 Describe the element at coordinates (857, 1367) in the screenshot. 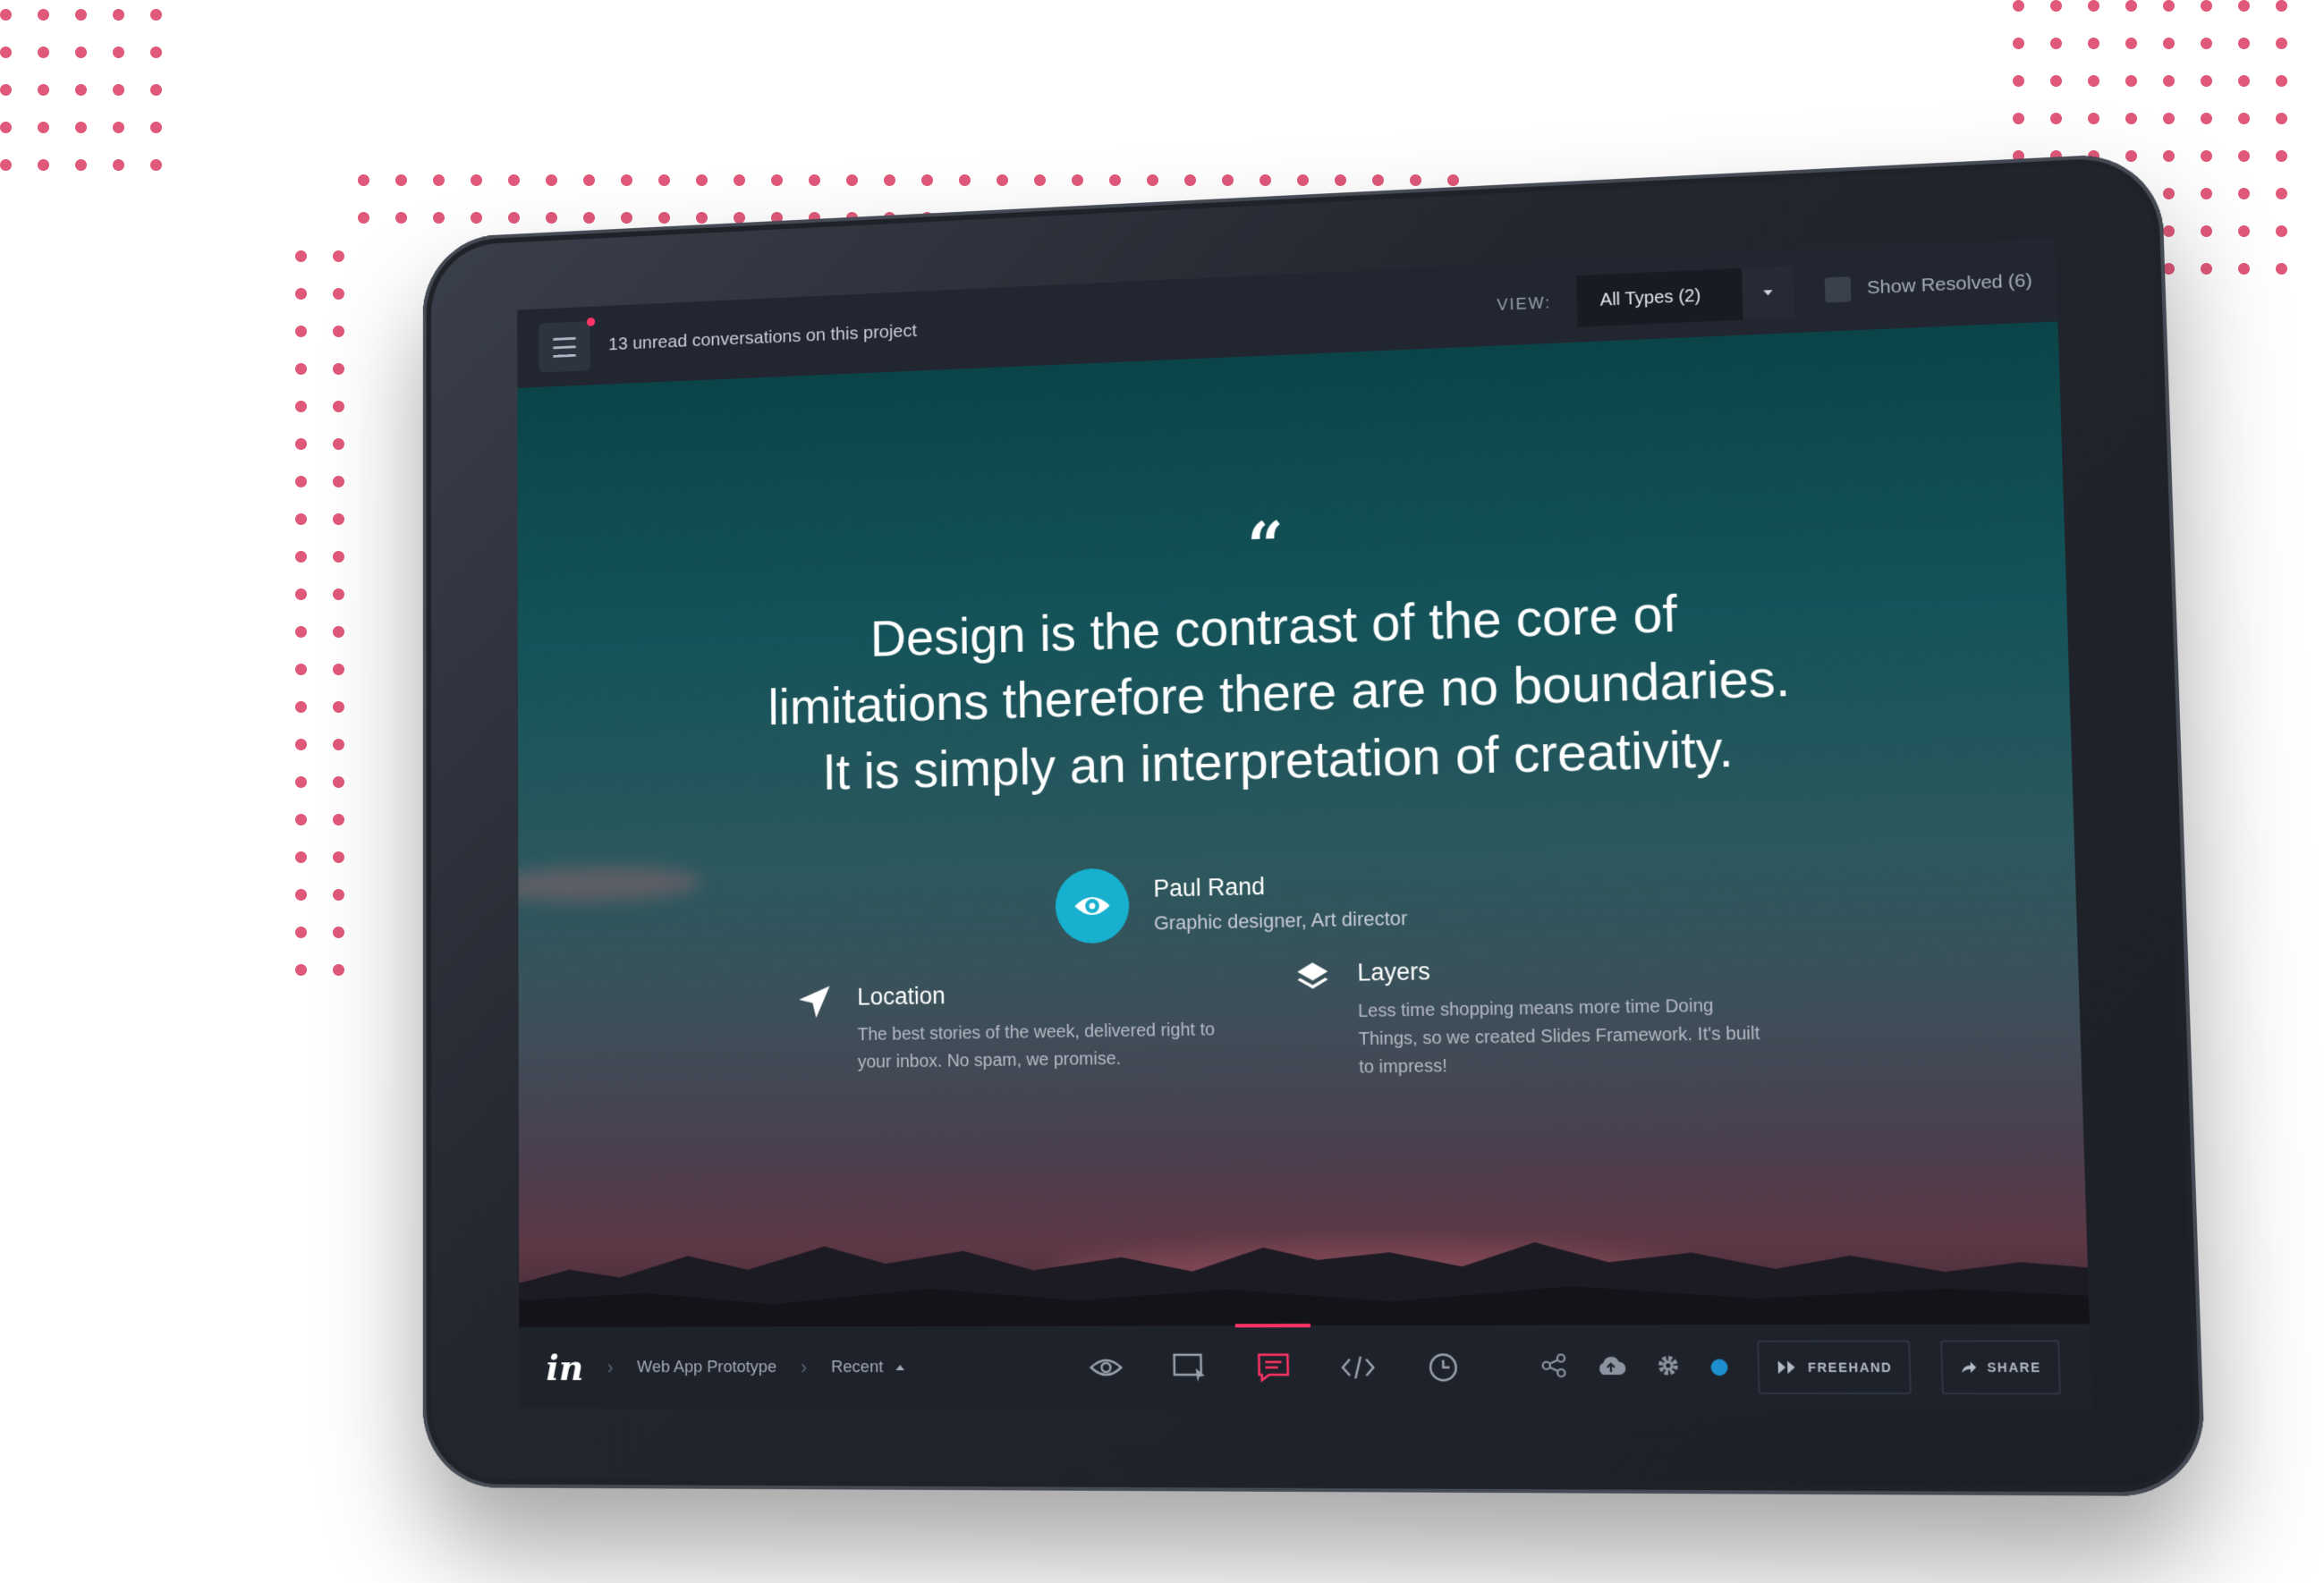

I see `breadcrumb-recent: Recent` at that location.